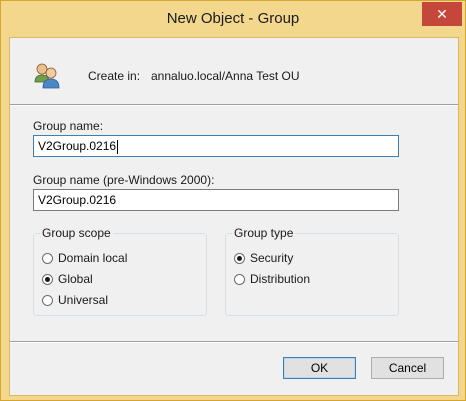 This screenshot has height=401, width=466. Describe the element at coordinates (272, 258) in the screenshot. I see `type-security-label: Security` at that location.